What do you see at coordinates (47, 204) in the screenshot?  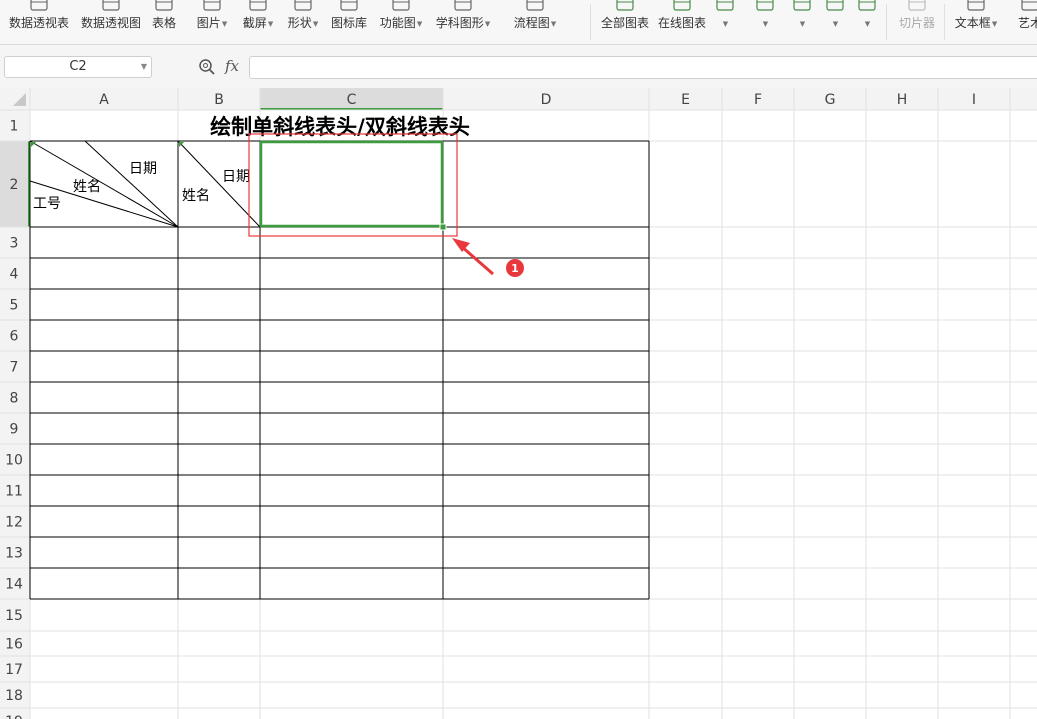 I see `header-label-a2: 工号` at bounding box center [47, 204].